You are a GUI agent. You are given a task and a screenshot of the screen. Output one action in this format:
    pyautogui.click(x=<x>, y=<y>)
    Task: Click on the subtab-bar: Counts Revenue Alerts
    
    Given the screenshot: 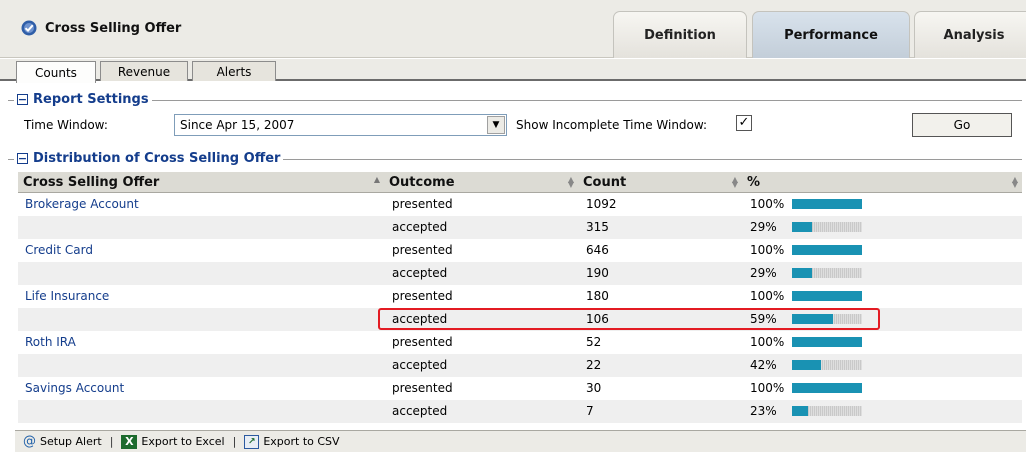 What is the action you would take?
    pyautogui.click(x=513, y=71)
    